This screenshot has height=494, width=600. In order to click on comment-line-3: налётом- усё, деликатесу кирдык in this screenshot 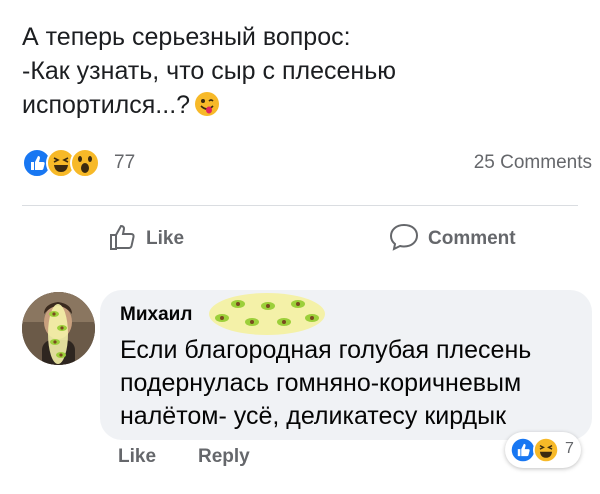, I will do `click(313, 416)`.